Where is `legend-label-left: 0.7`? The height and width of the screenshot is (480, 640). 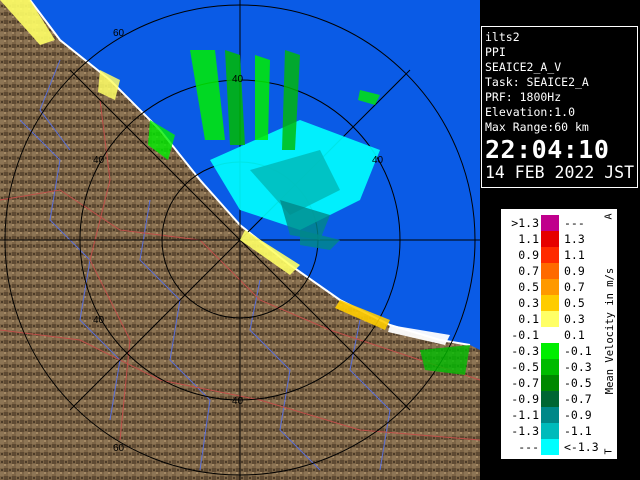
legend-label-left: 0.7 is located at coordinates (528, 271).